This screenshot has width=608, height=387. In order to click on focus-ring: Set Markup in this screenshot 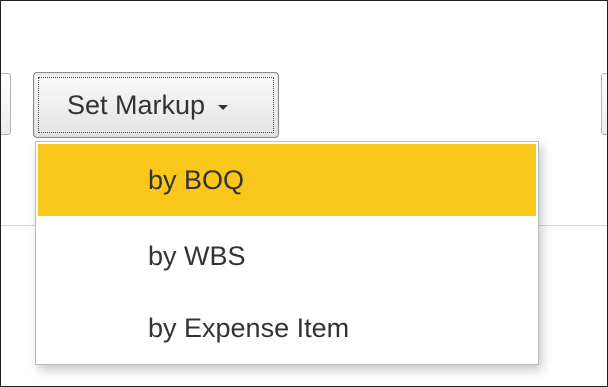, I will do `click(156, 105)`.